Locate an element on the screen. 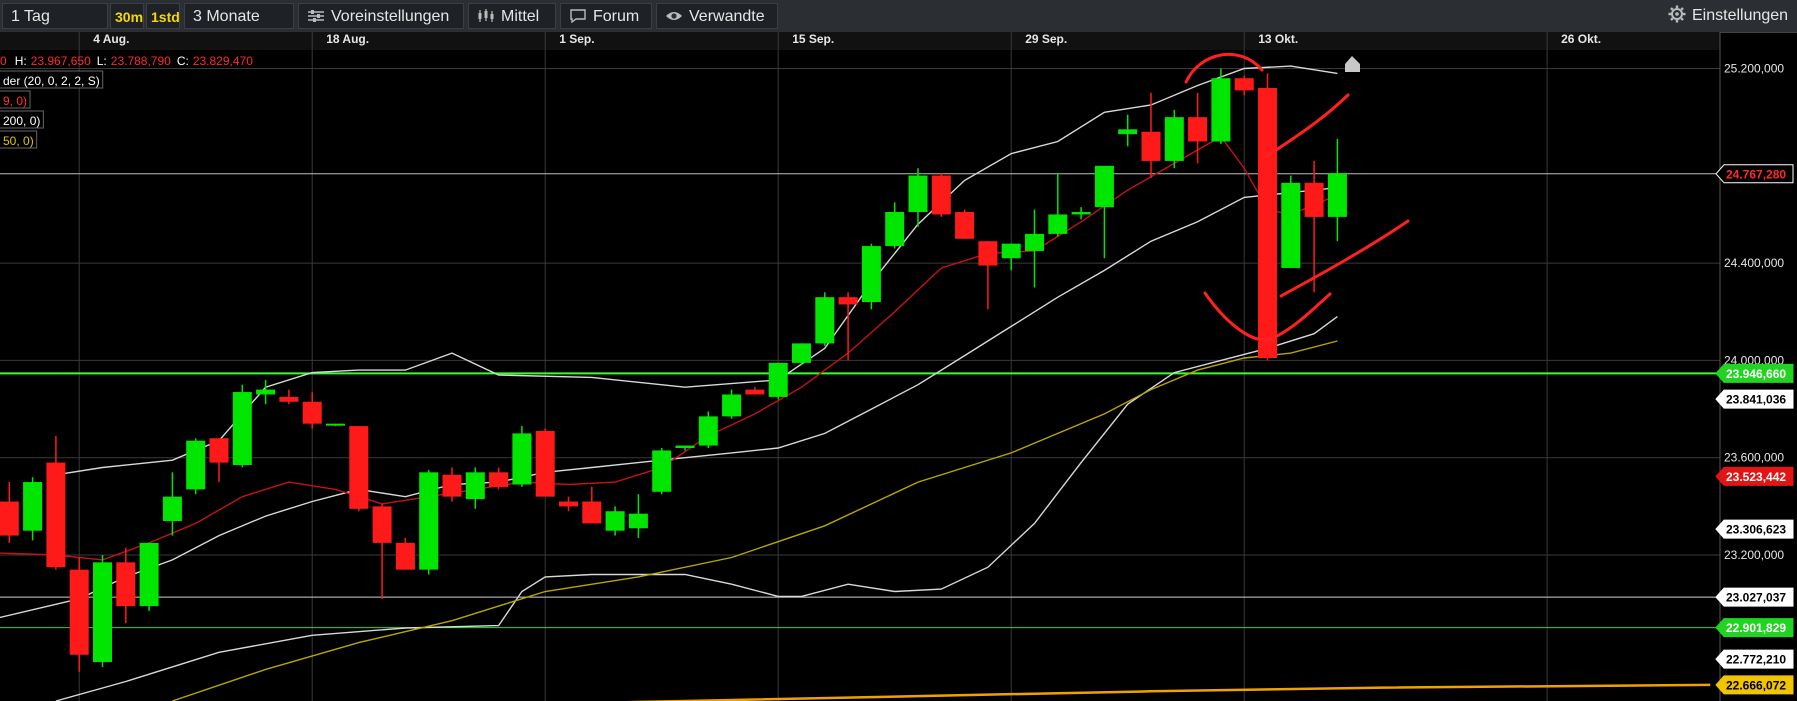 Image resolution: width=1797 pixels, height=701 pixels. svg-text:0H:23.967,650L:23.788,790C:23.: 0 H: 23.967,650 L: 23.788,790 C: 23.829,470 is located at coordinates (126, 61).